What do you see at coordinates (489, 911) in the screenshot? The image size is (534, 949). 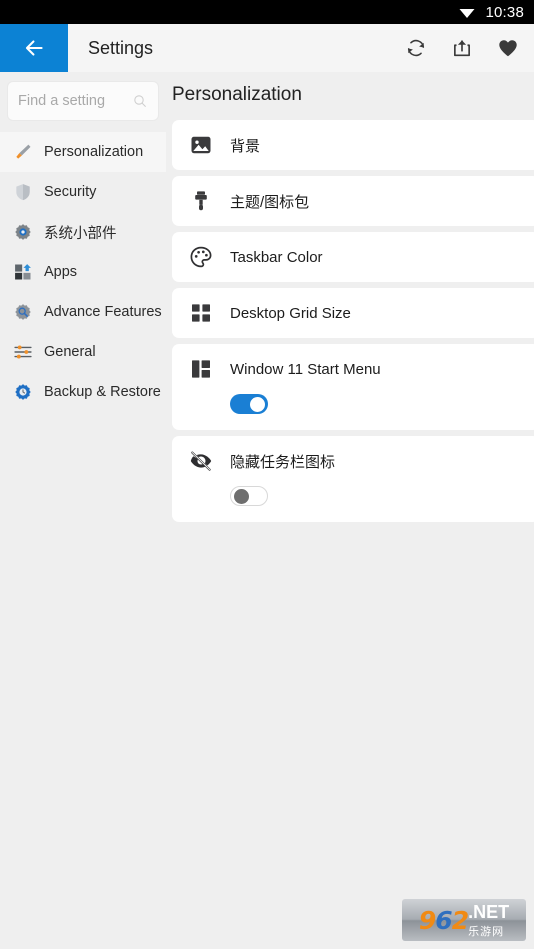 I see `watermark-net: .NET` at bounding box center [489, 911].